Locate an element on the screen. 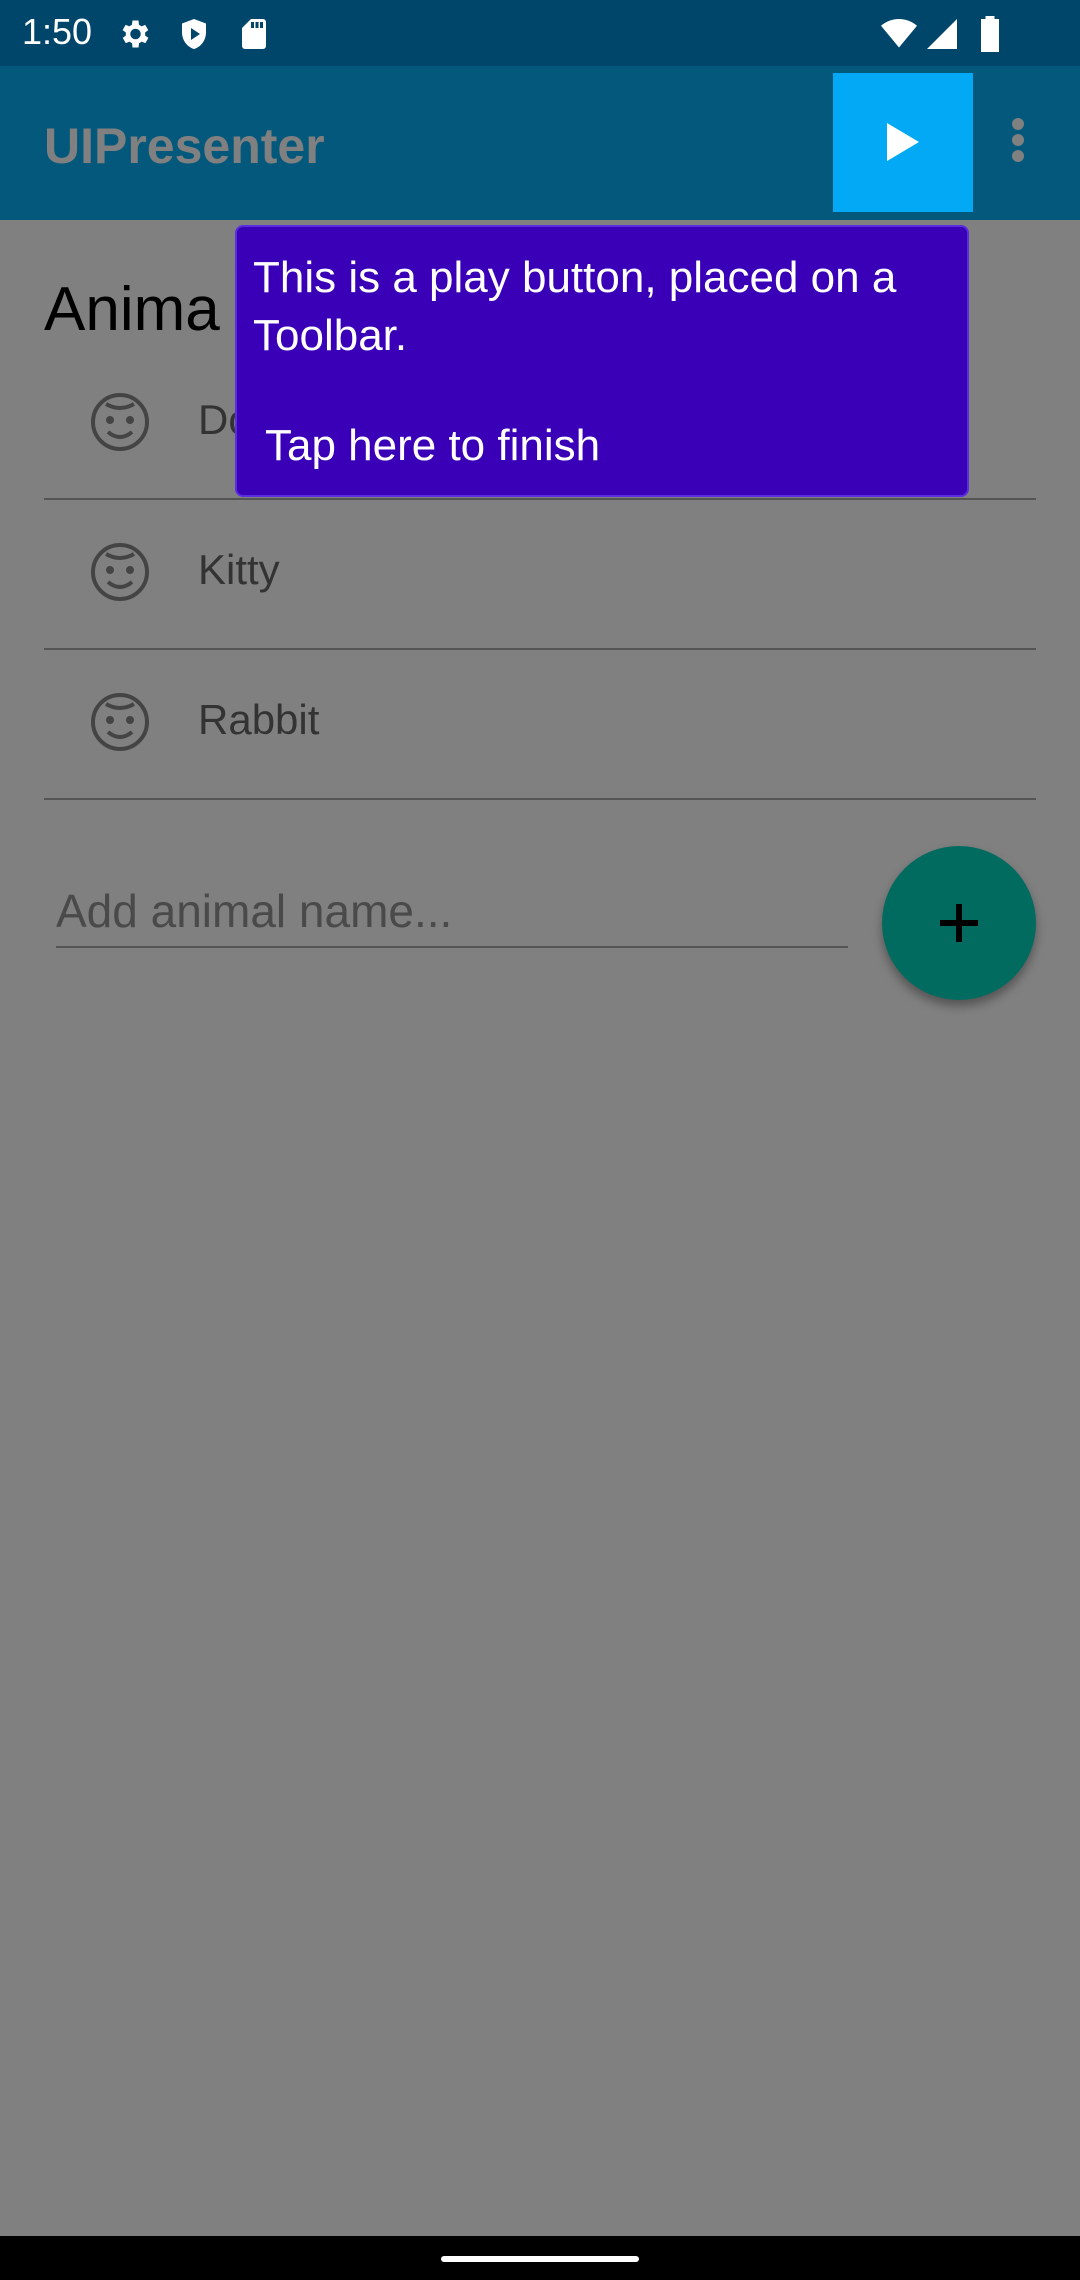 The height and width of the screenshot is (2280, 1080). play-button is located at coordinates (903, 142).